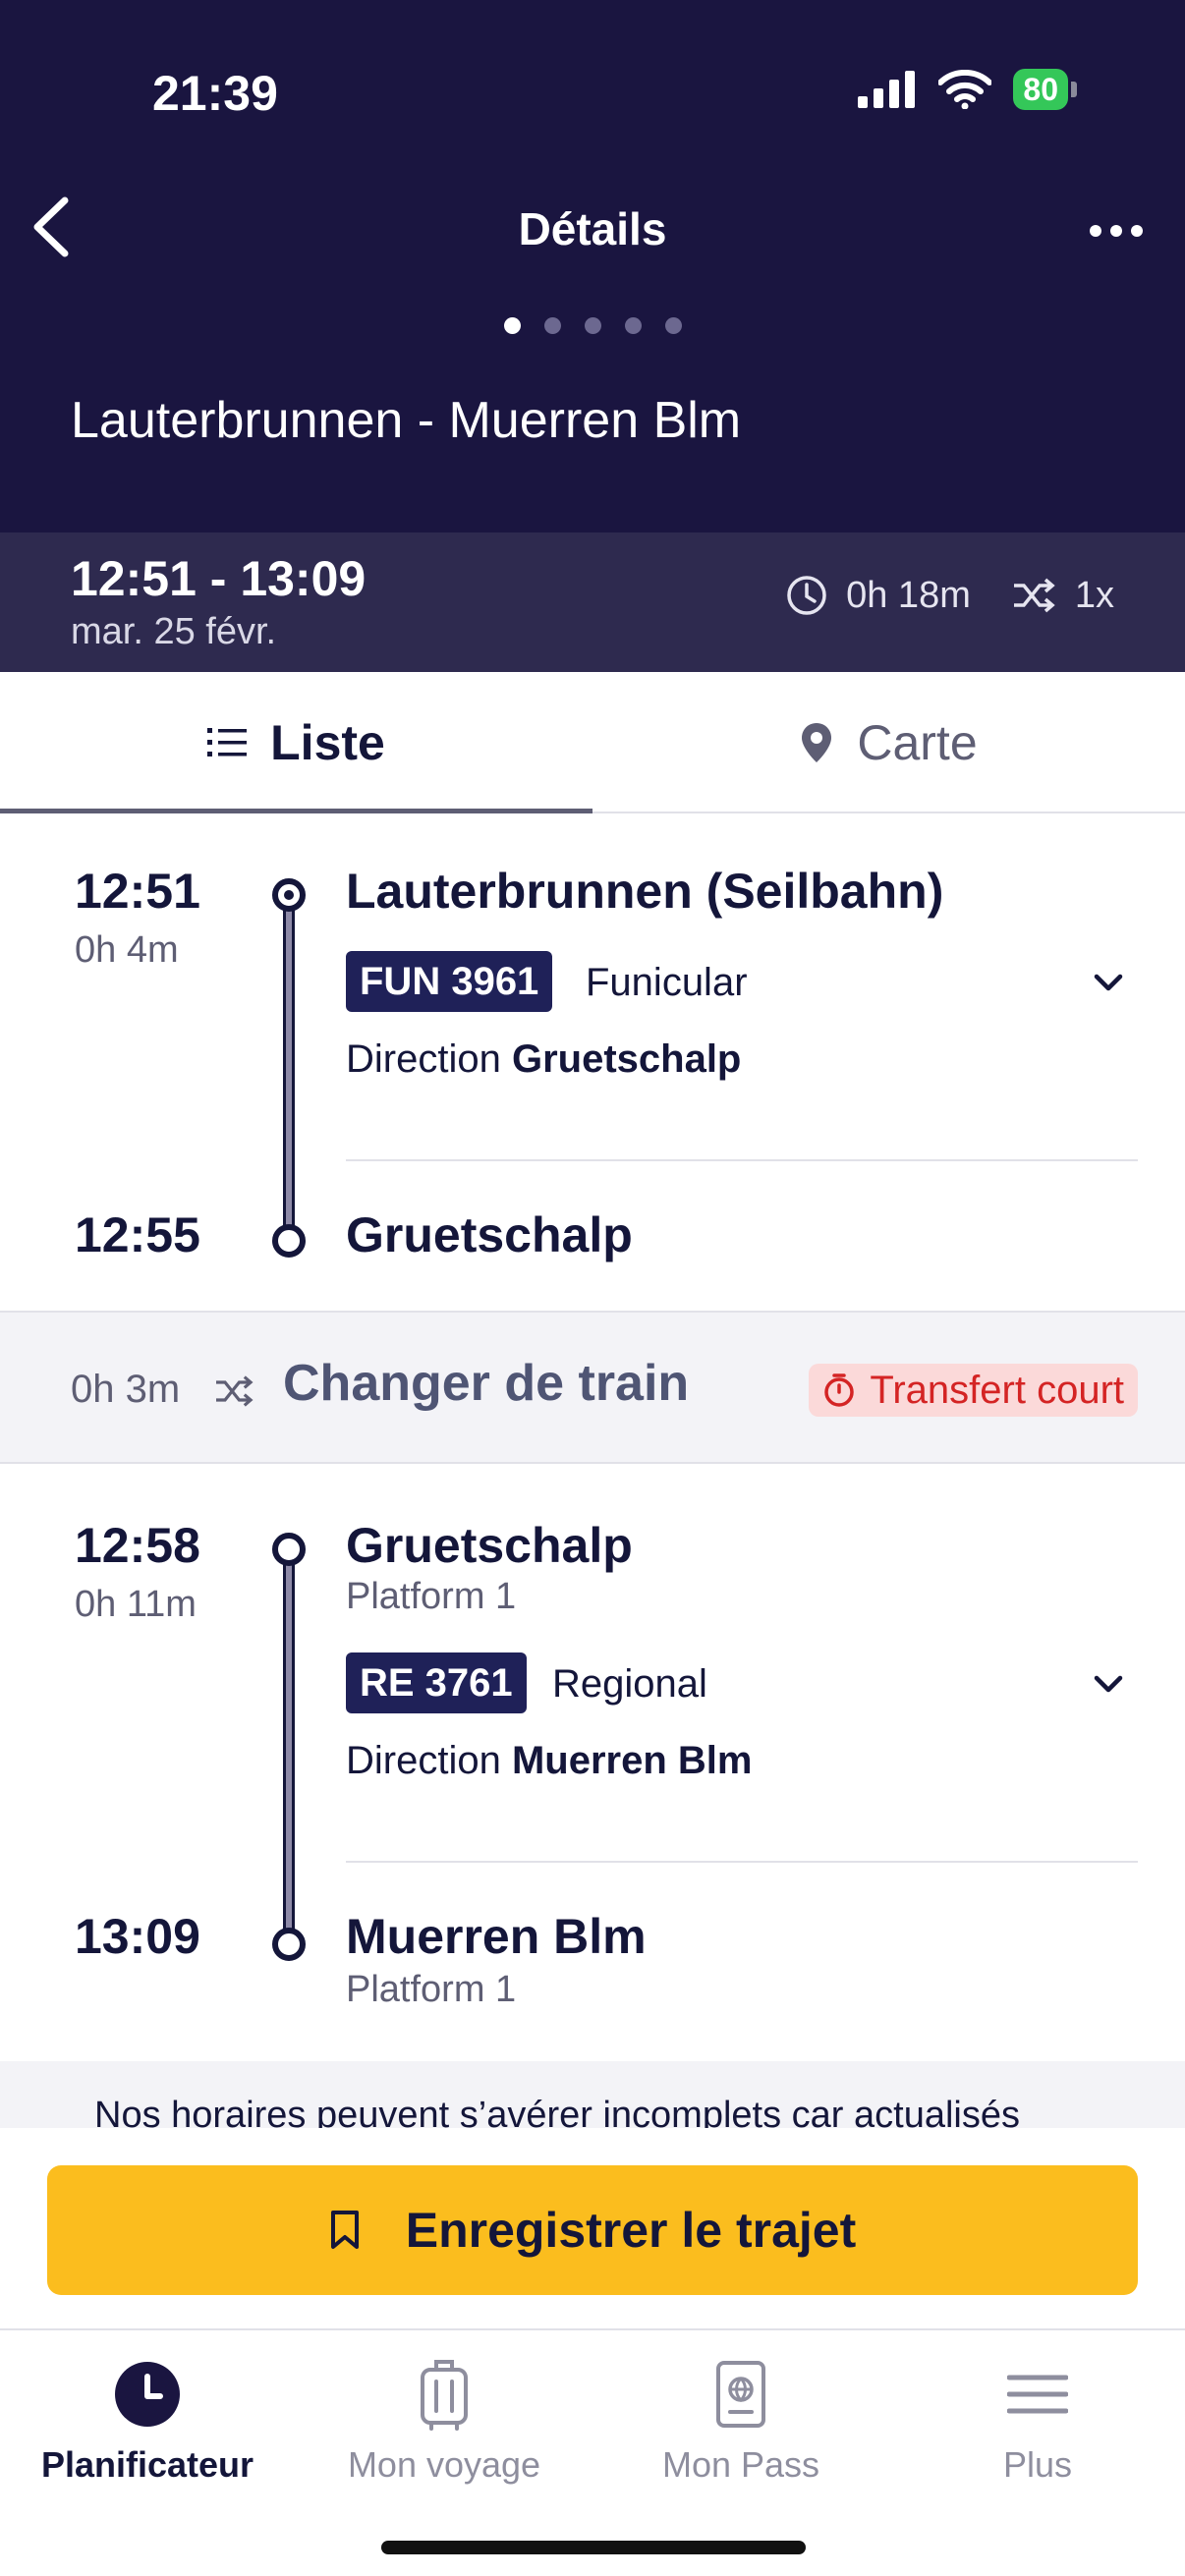 This screenshot has width=1185, height=2576. I want to click on view-tabs: Liste Carte, so click(592, 742).